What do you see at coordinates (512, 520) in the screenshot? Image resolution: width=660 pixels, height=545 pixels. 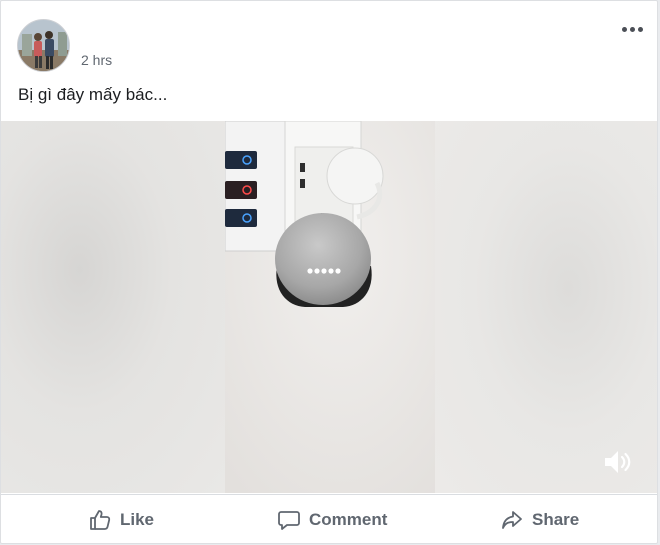 I see `share-arrow-icon` at bounding box center [512, 520].